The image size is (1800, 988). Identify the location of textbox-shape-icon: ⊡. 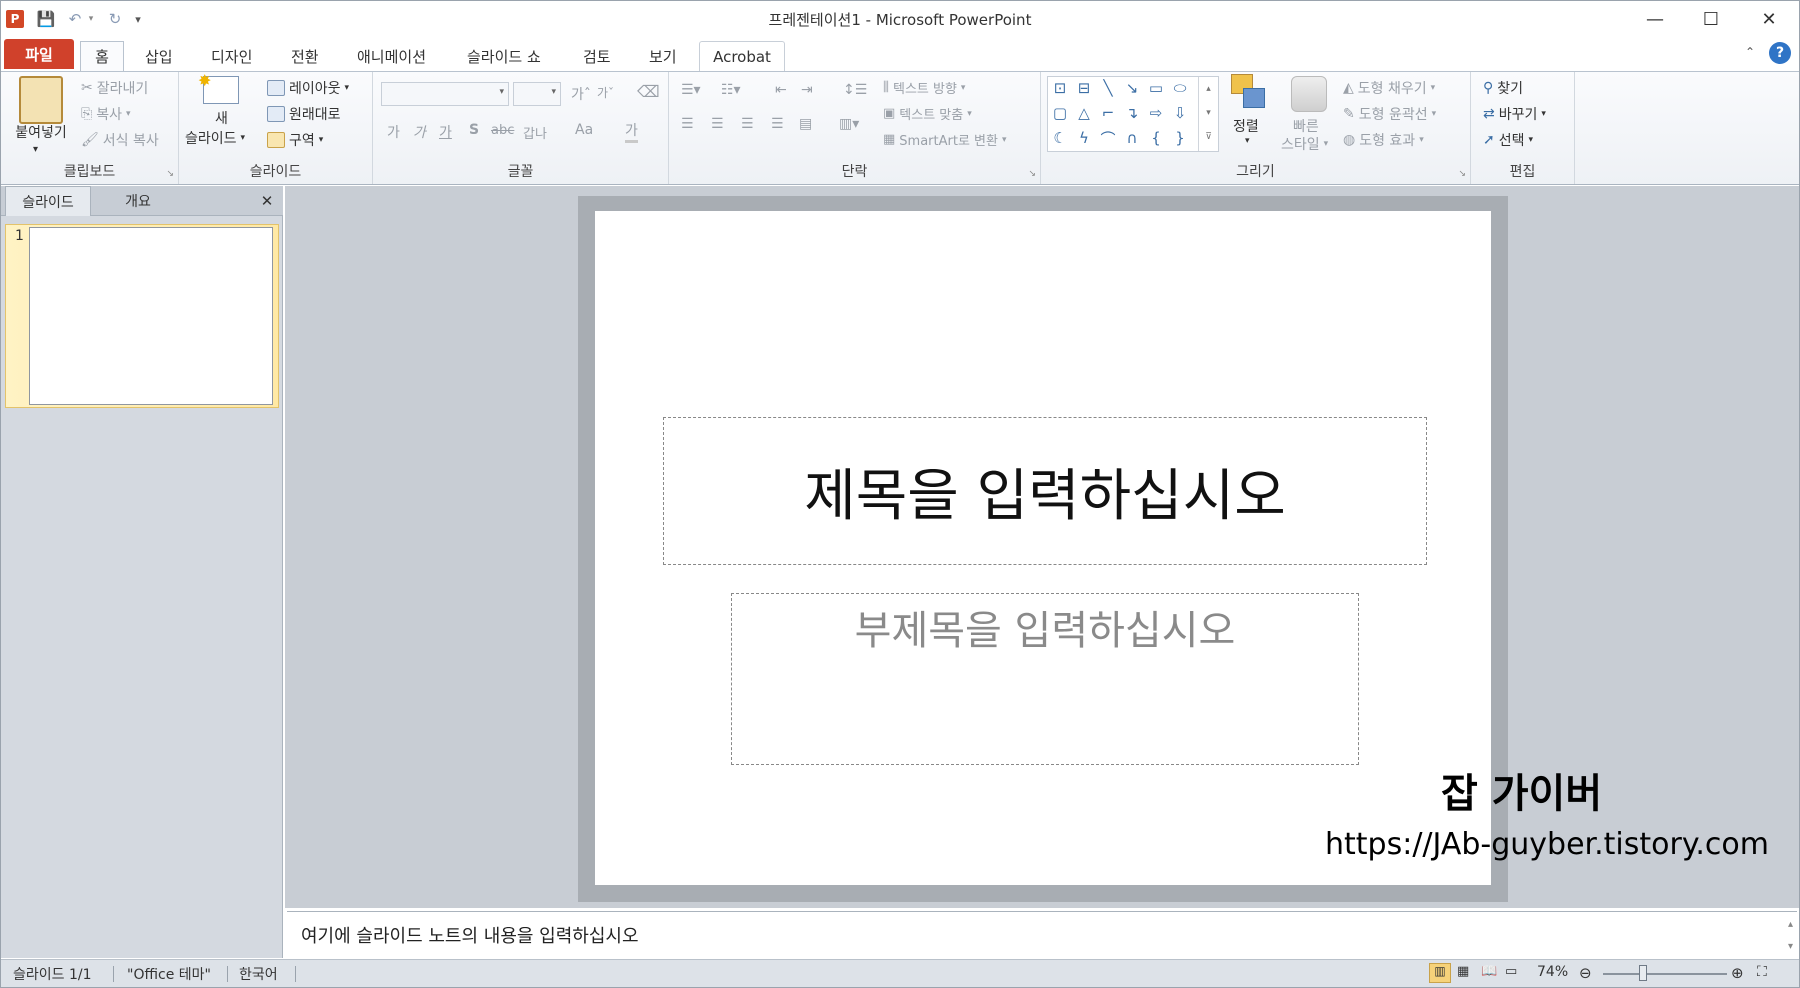
(1060, 88).